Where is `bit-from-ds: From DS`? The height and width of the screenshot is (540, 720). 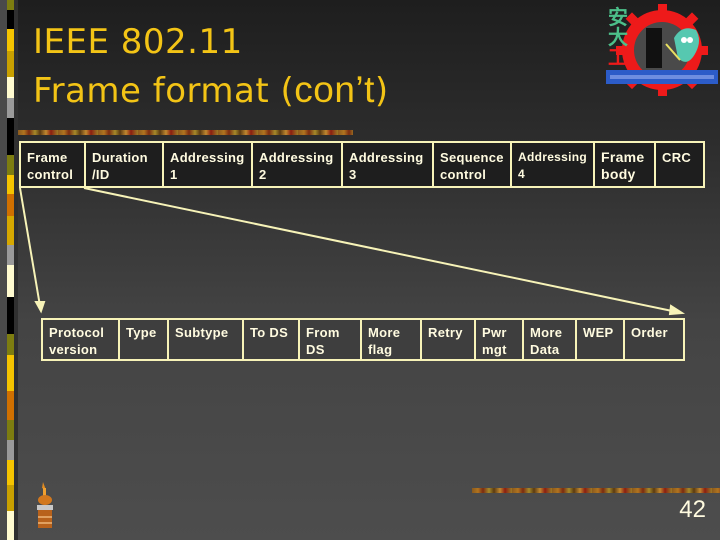 bit-from-ds: From DS is located at coordinates (331, 339).